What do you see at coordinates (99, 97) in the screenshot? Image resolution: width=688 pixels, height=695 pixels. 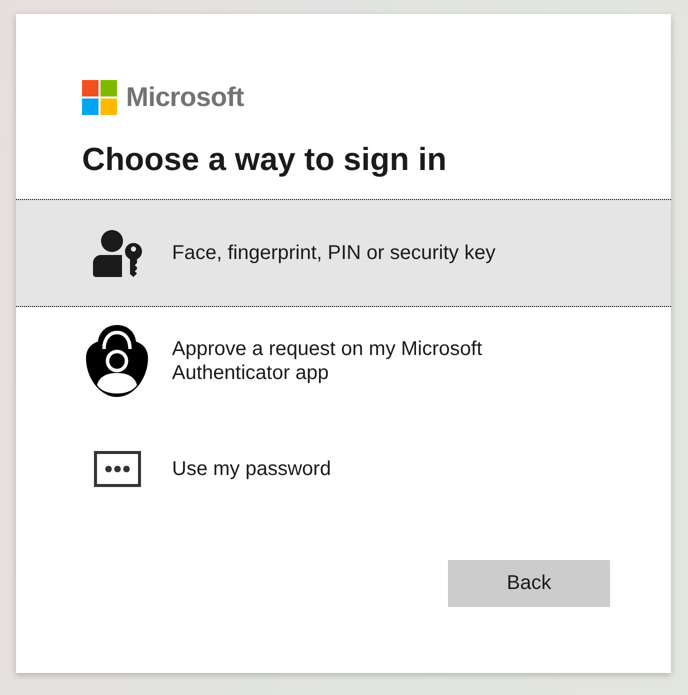 I see `squares-logo-icon` at bounding box center [99, 97].